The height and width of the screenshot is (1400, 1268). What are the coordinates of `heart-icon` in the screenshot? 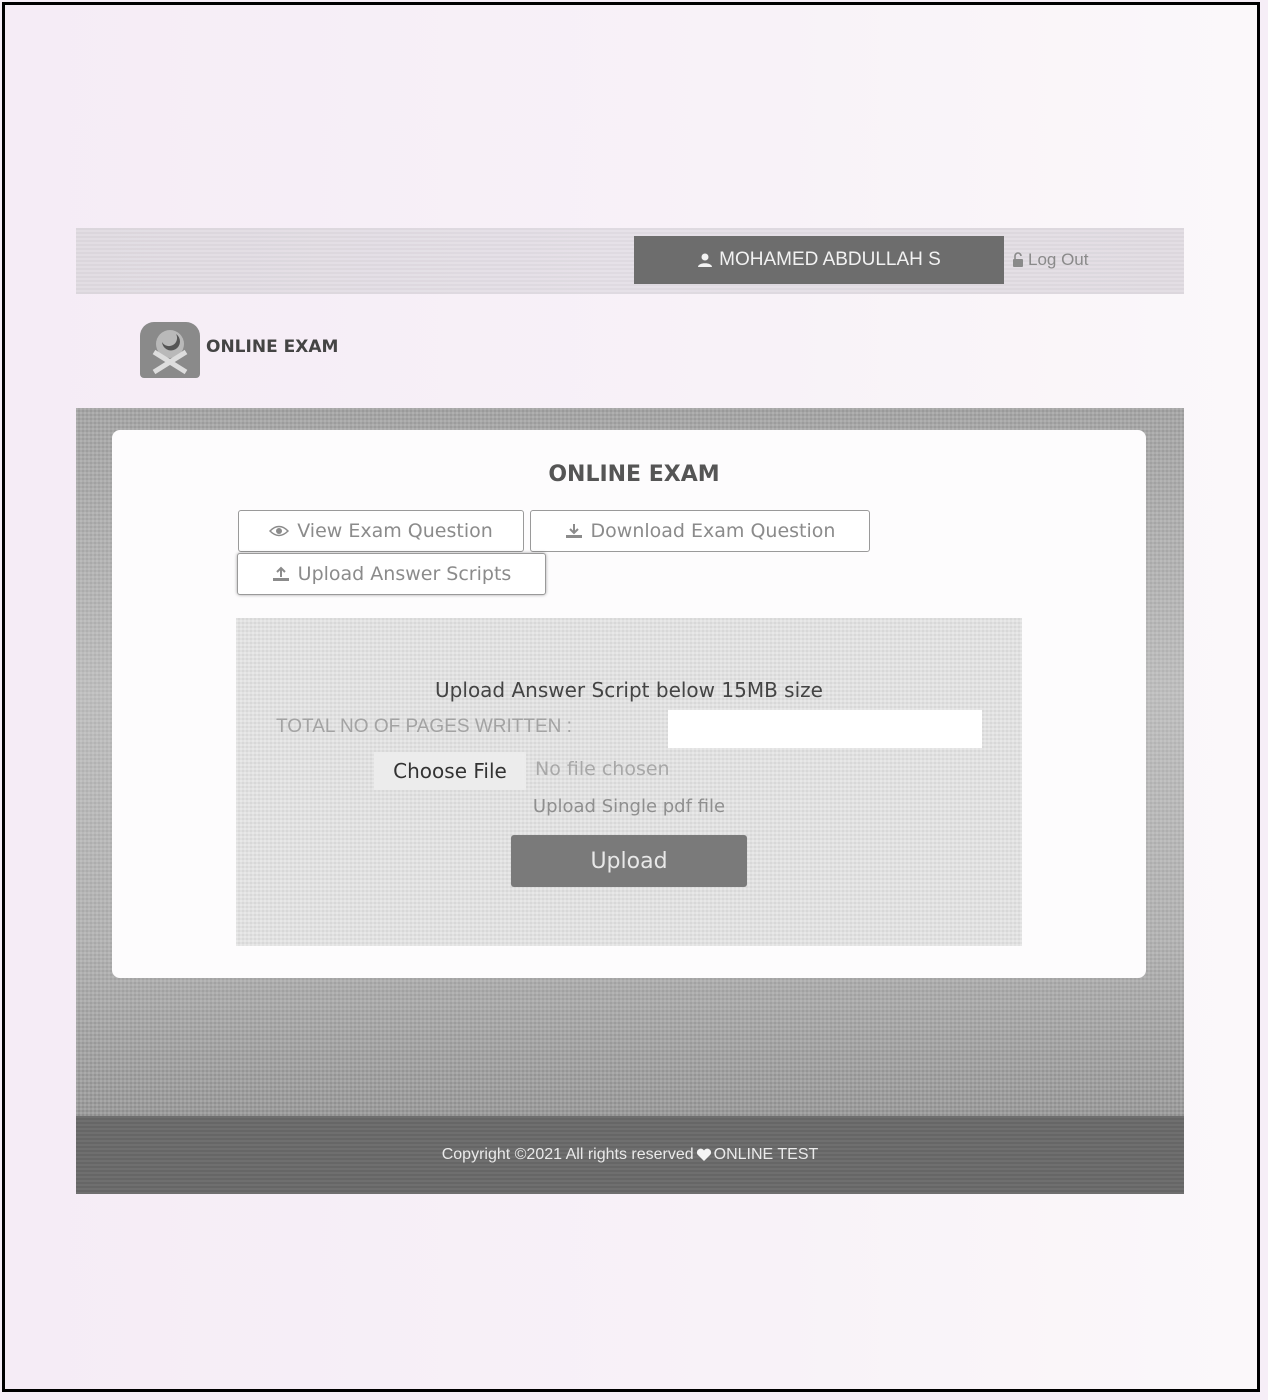 It's located at (704, 1155).